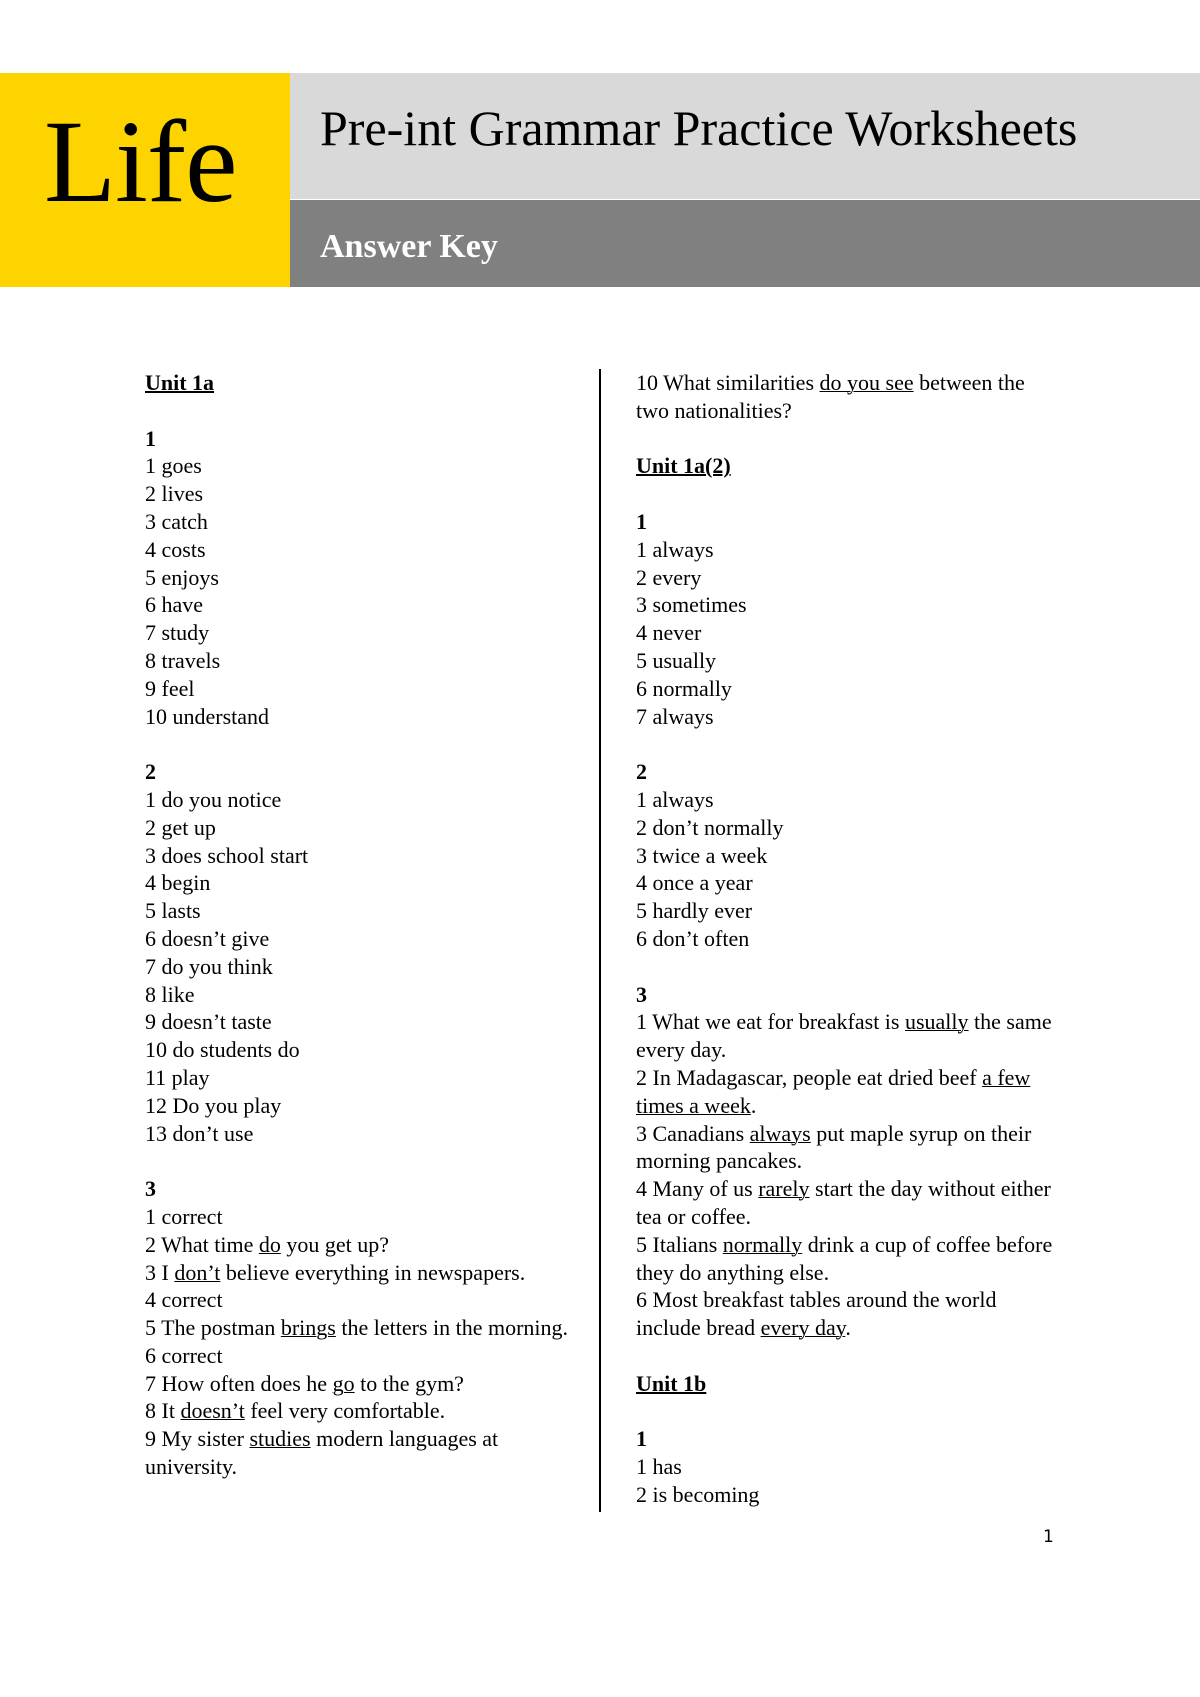 The height and width of the screenshot is (1697, 1200). What do you see at coordinates (213, 799) in the screenshot?
I see `answer-line: 1 do you notice` at bounding box center [213, 799].